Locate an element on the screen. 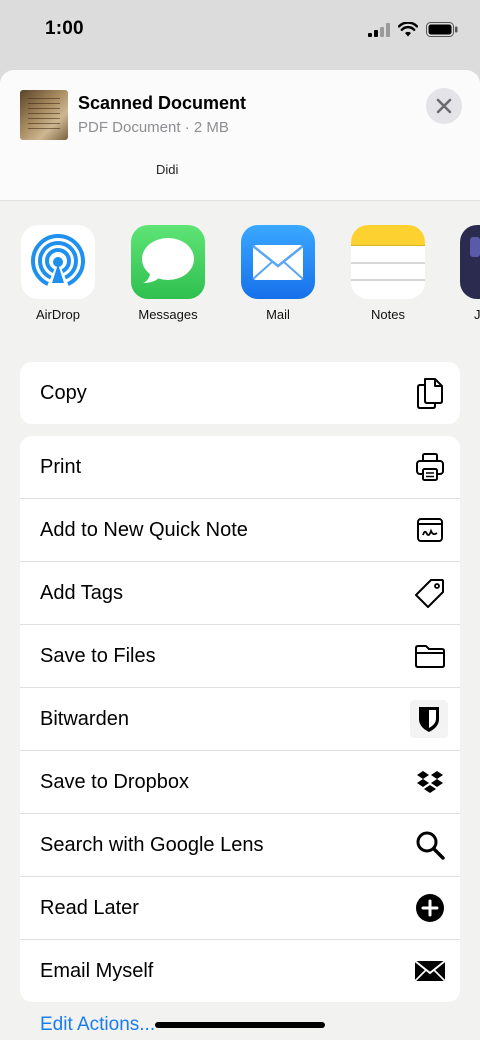  app-airdrop: AirDrop is located at coordinates (58, 273).